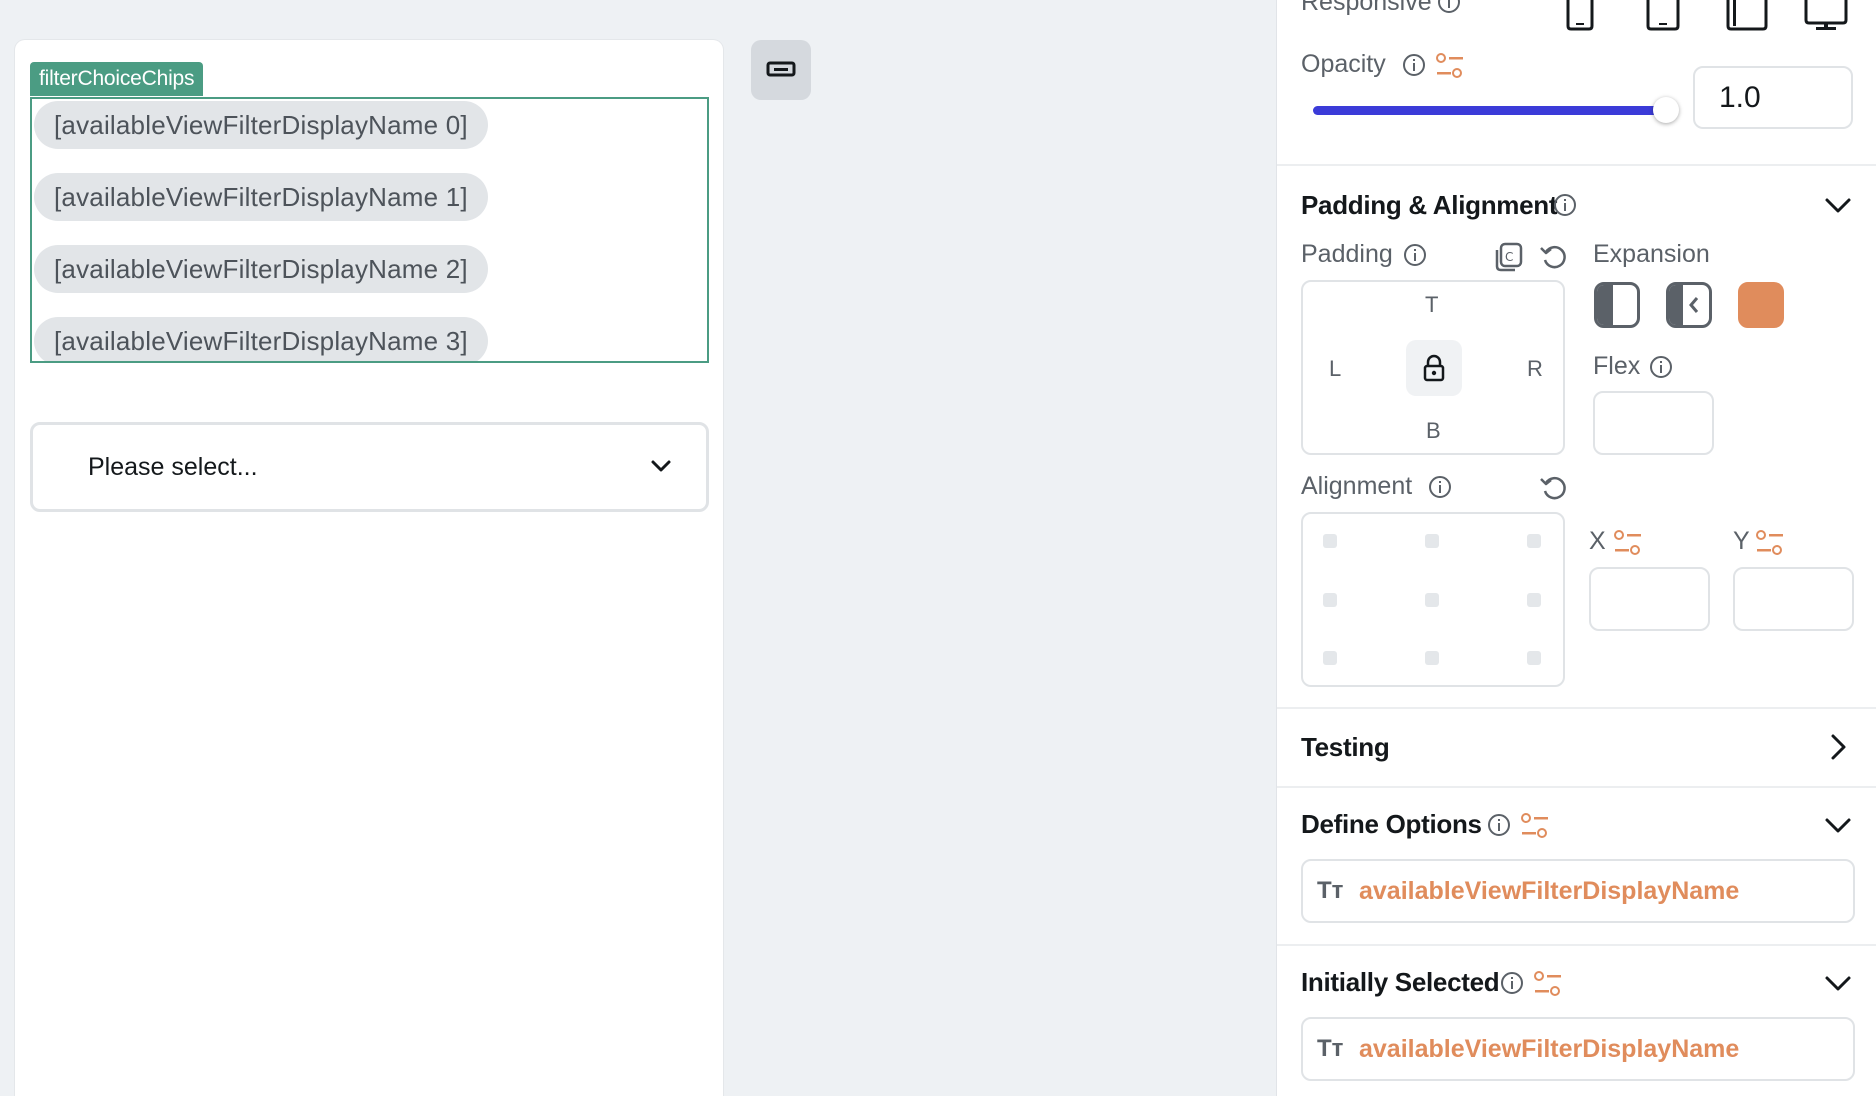 This screenshot has height=1096, width=1876. What do you see at coordinates (1663, 16) in the screenshot?
I see `tablet-icon` at bounding box center [1663, 16].